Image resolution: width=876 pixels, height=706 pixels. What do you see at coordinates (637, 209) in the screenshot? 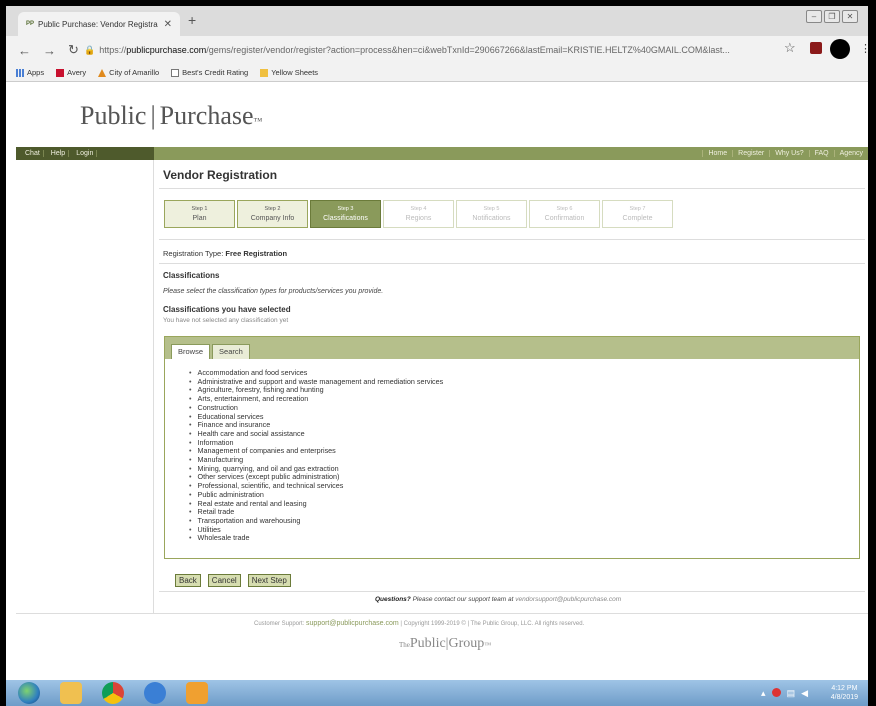
I see `step-number: Step 7` at bounding box center [637, 209].